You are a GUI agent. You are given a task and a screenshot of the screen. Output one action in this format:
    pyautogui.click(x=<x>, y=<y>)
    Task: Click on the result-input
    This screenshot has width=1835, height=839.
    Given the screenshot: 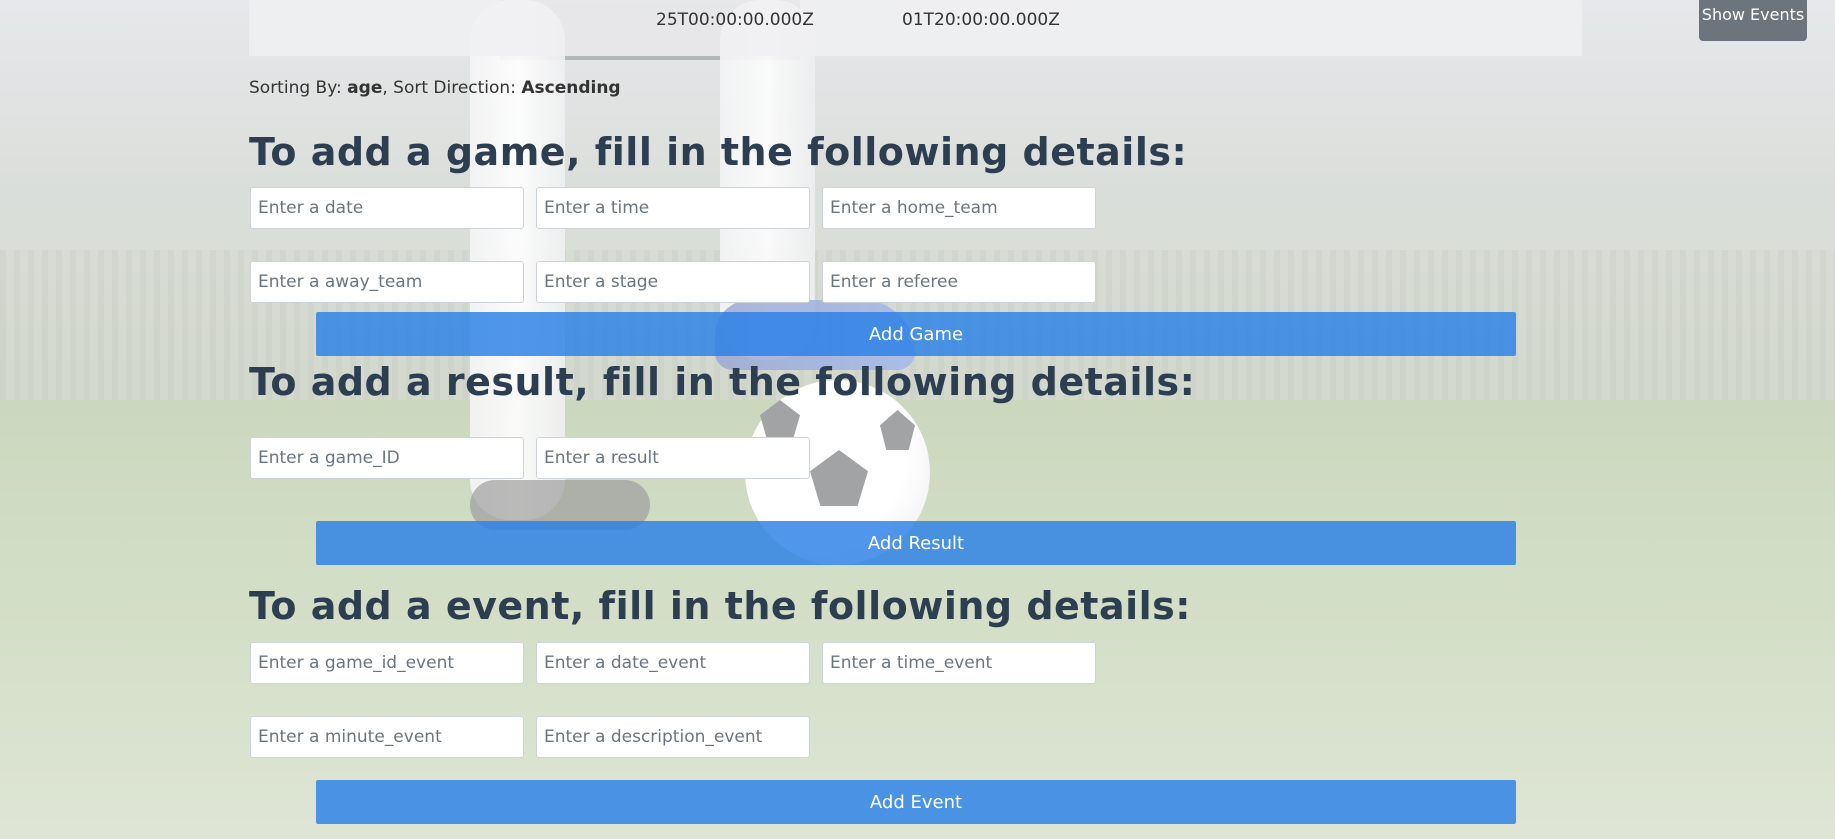 What is the action you would take?
    pyautogui.click(x=673, y=458)
    